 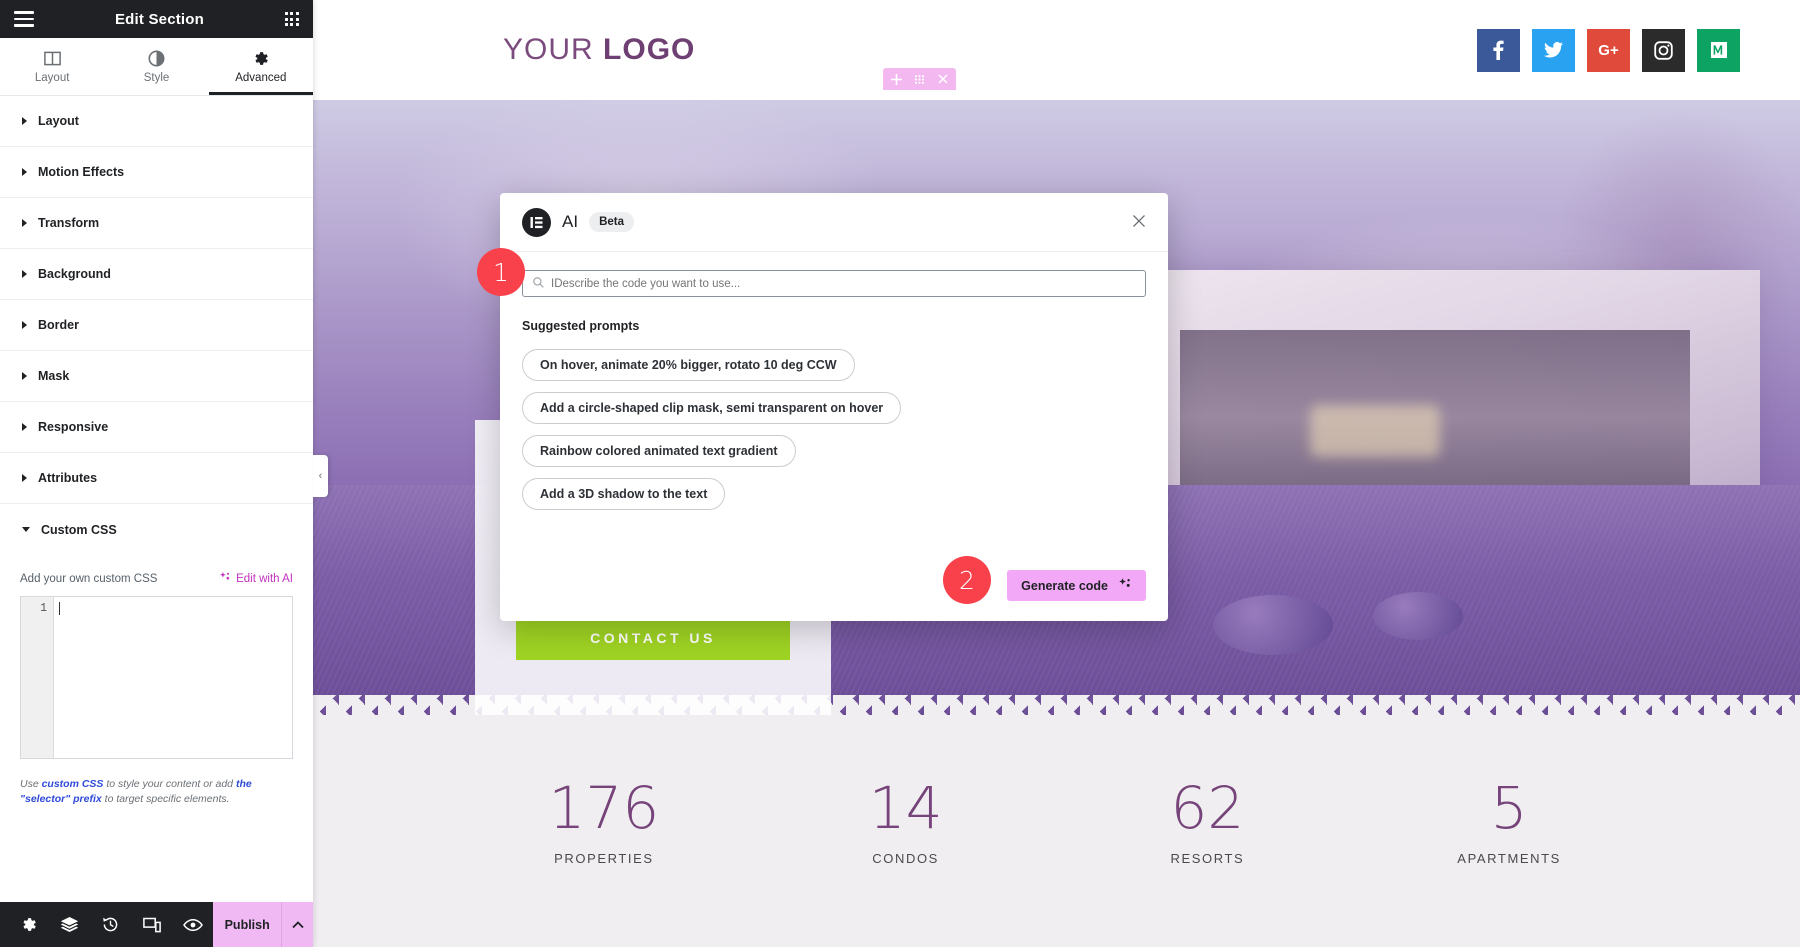 What do you see at coordinates (156, 478) in the screenshot?
I see `section-attributes: Attributes` at bounding box center [156, 478].